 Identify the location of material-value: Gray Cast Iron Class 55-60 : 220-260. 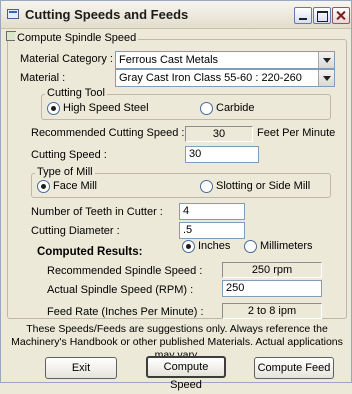
(210, 78).